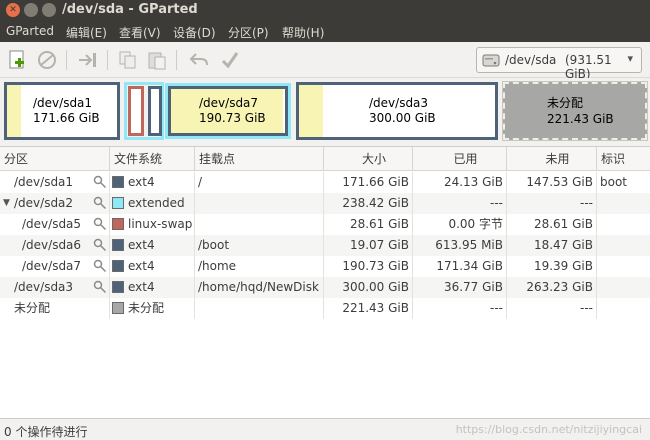 Image resolution: width=650 pixels, height=440 pixels. Describe the element at coordinates (17, 60) in the screenshot. I see `new-partition-icon` at that location.